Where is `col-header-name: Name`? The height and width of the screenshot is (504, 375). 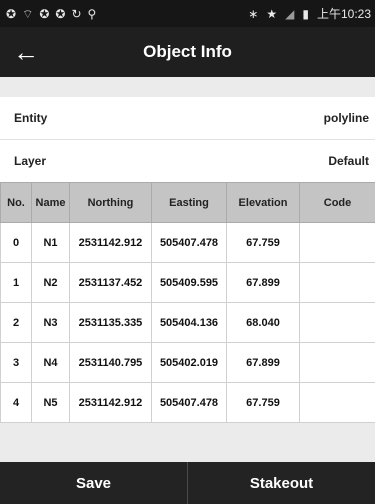 col-header-name: Name is located at coordinates (50, 202).